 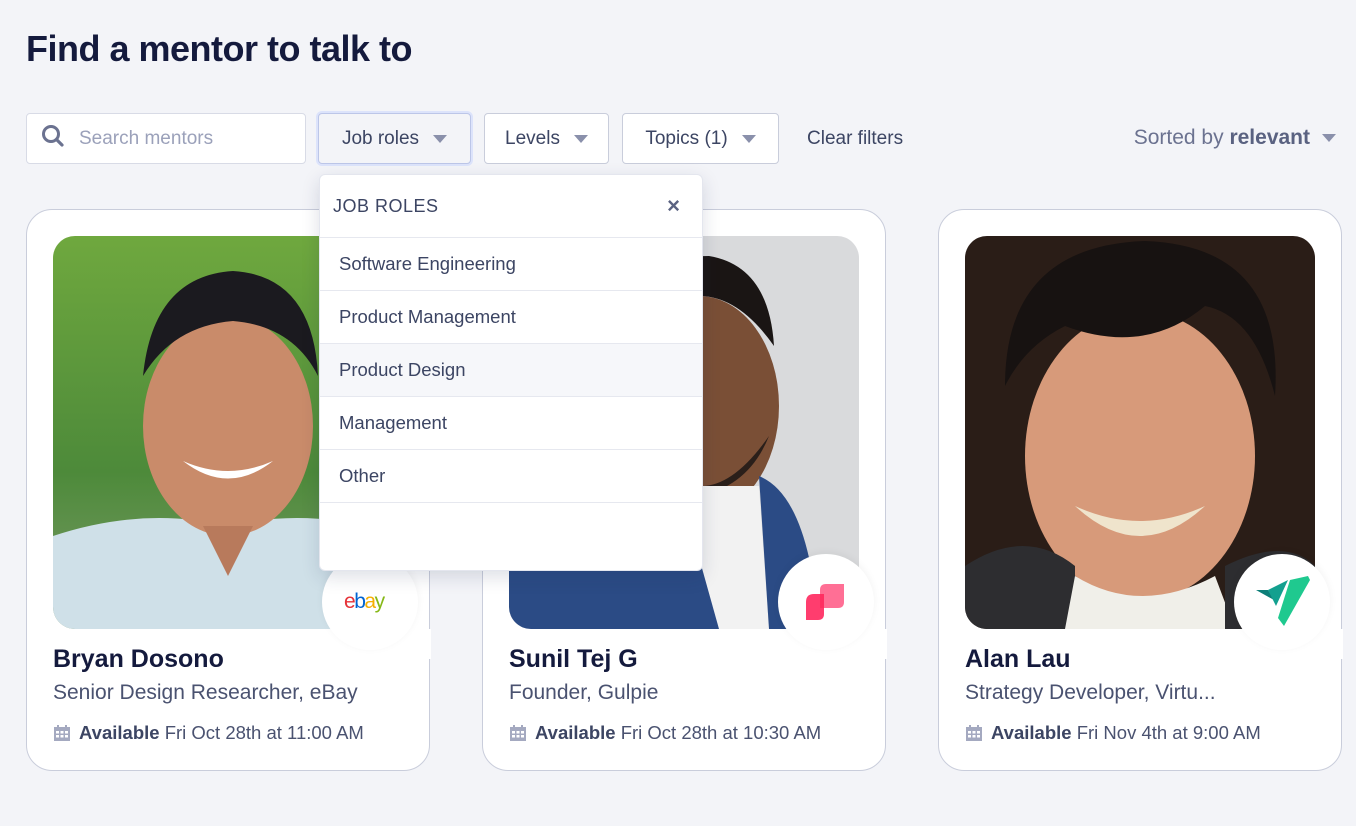 I want to click on job-roles-filter-button: Job roles, so click(x=394, y=138).